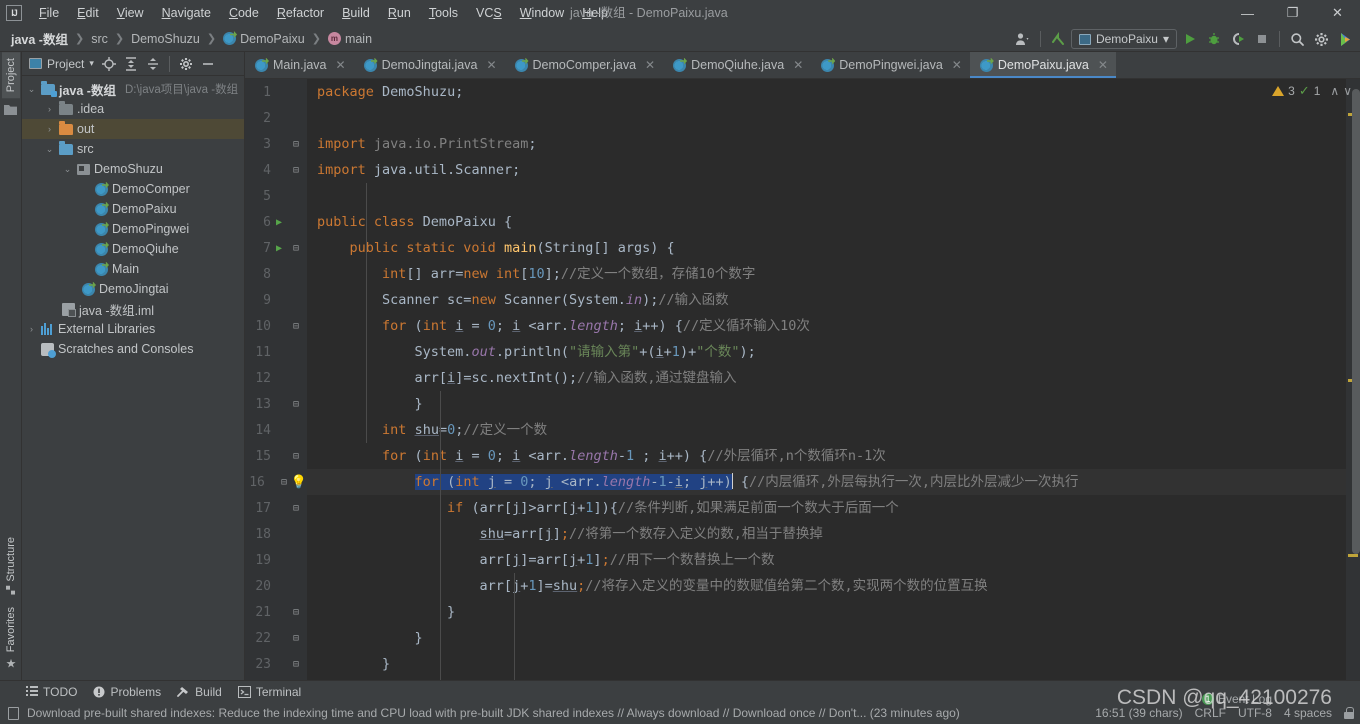  Describe the element at coordinates (1337, 13) in the screenshot. I see `close-button: ✕` at that location.